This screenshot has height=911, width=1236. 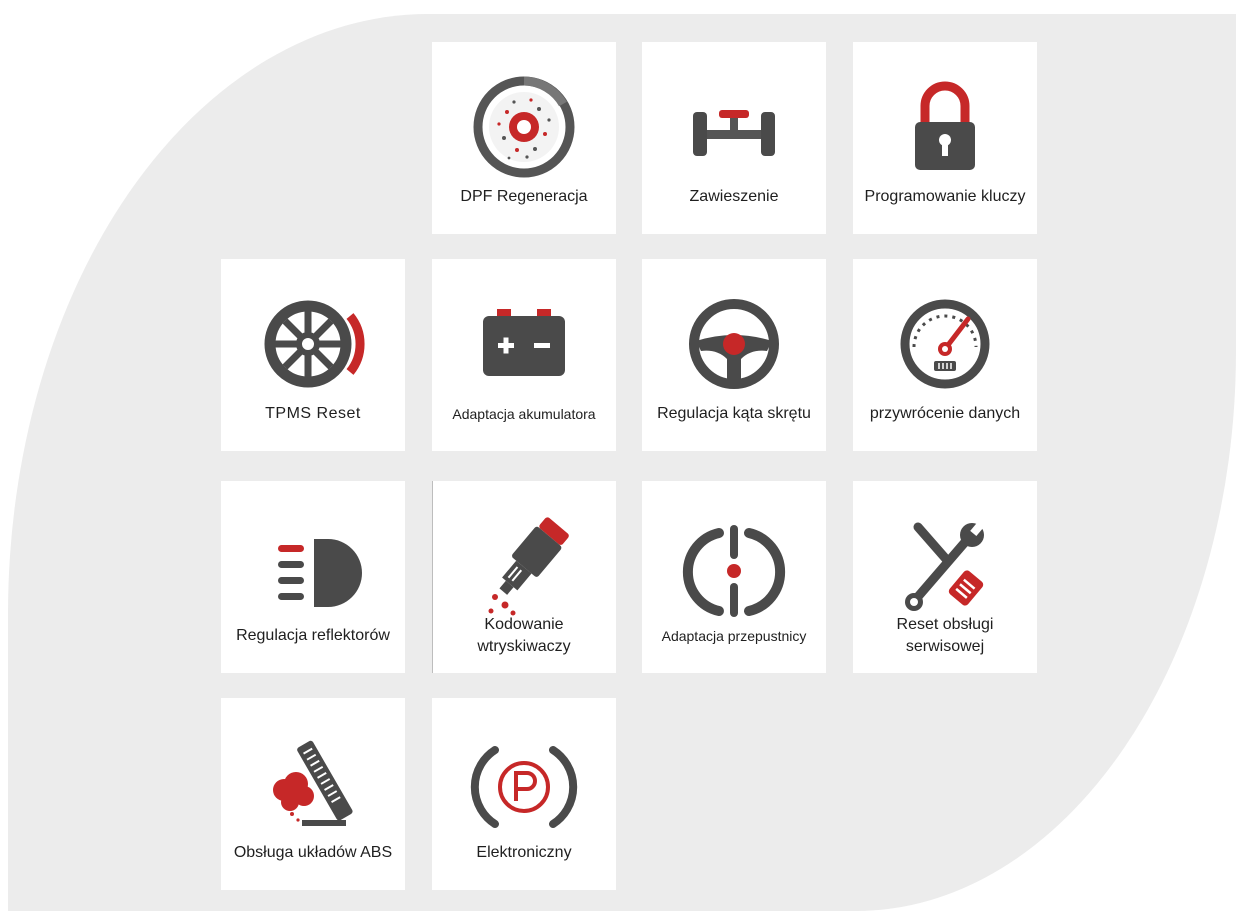 What do you see at coordinates (734, 355) in the screenshot?
I see `tile-steering-angle: Regulacja kąta skrętu` at bounding box center [734, 355].